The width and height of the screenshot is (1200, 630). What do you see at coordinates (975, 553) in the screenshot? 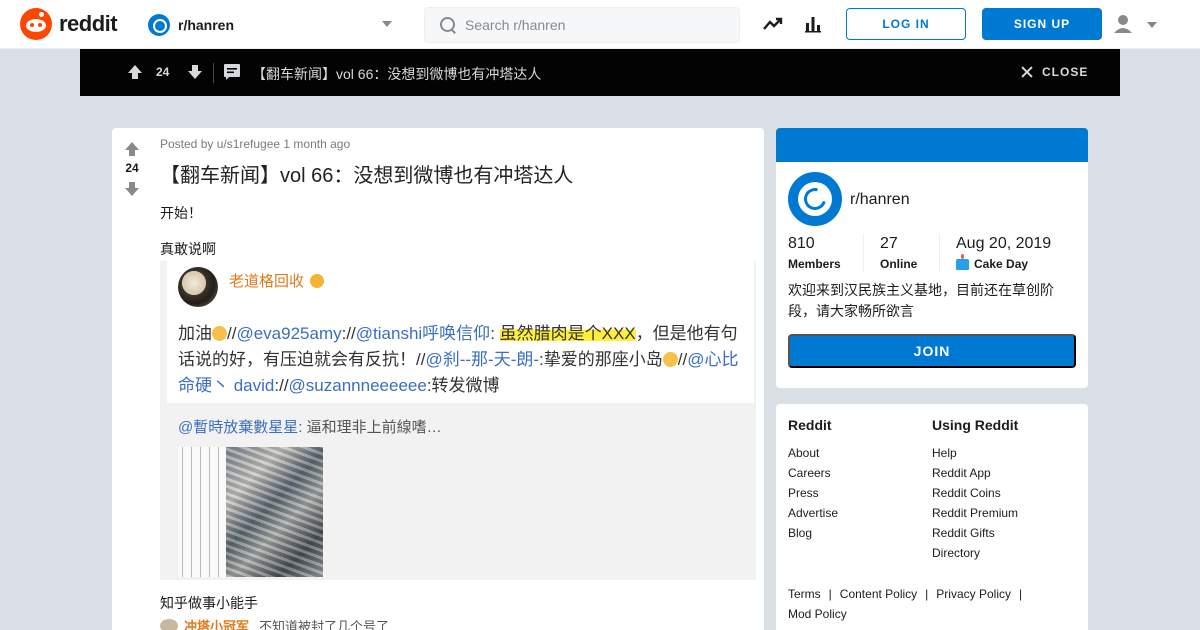
I see `footer-link-directory: Directory` at bounding box center [975, 553].